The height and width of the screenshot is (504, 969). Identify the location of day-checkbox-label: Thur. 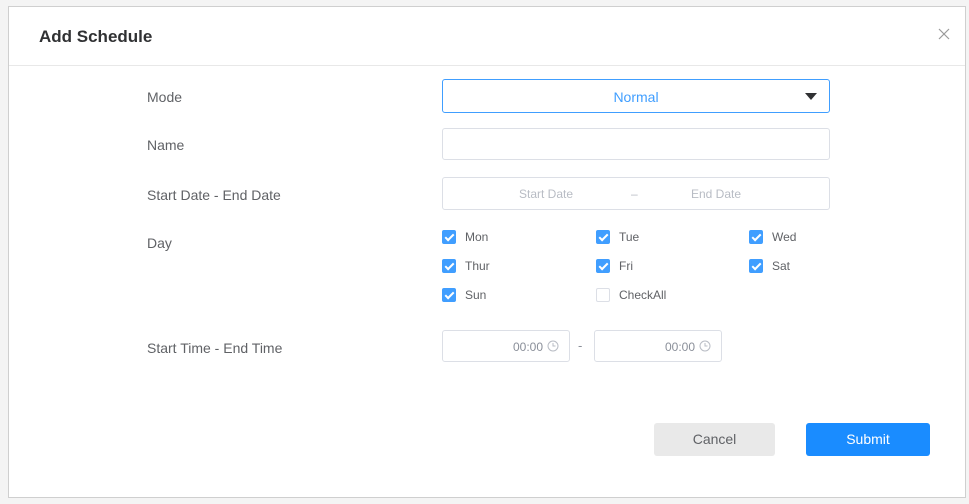
(477, 266).